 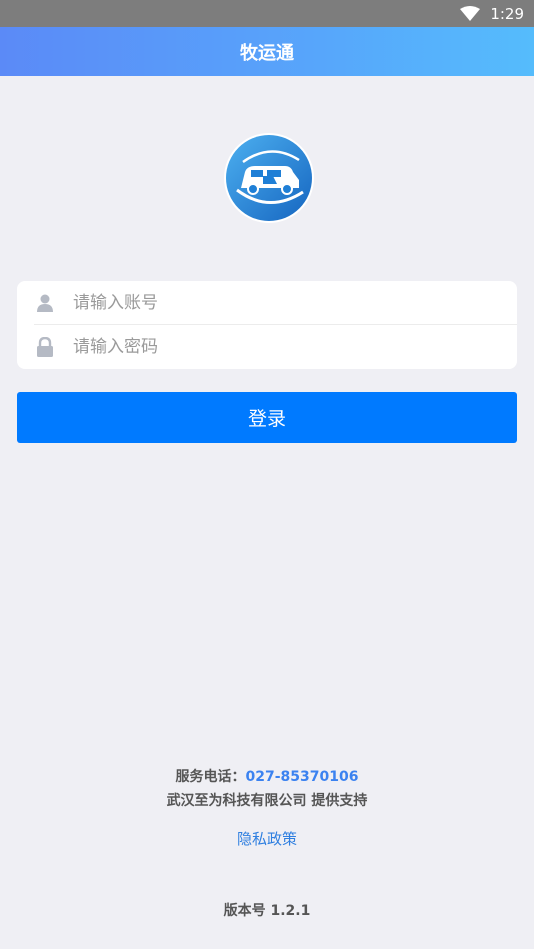 I want to click on app-logo-vehicle-icon, so click(x=269, y=178).